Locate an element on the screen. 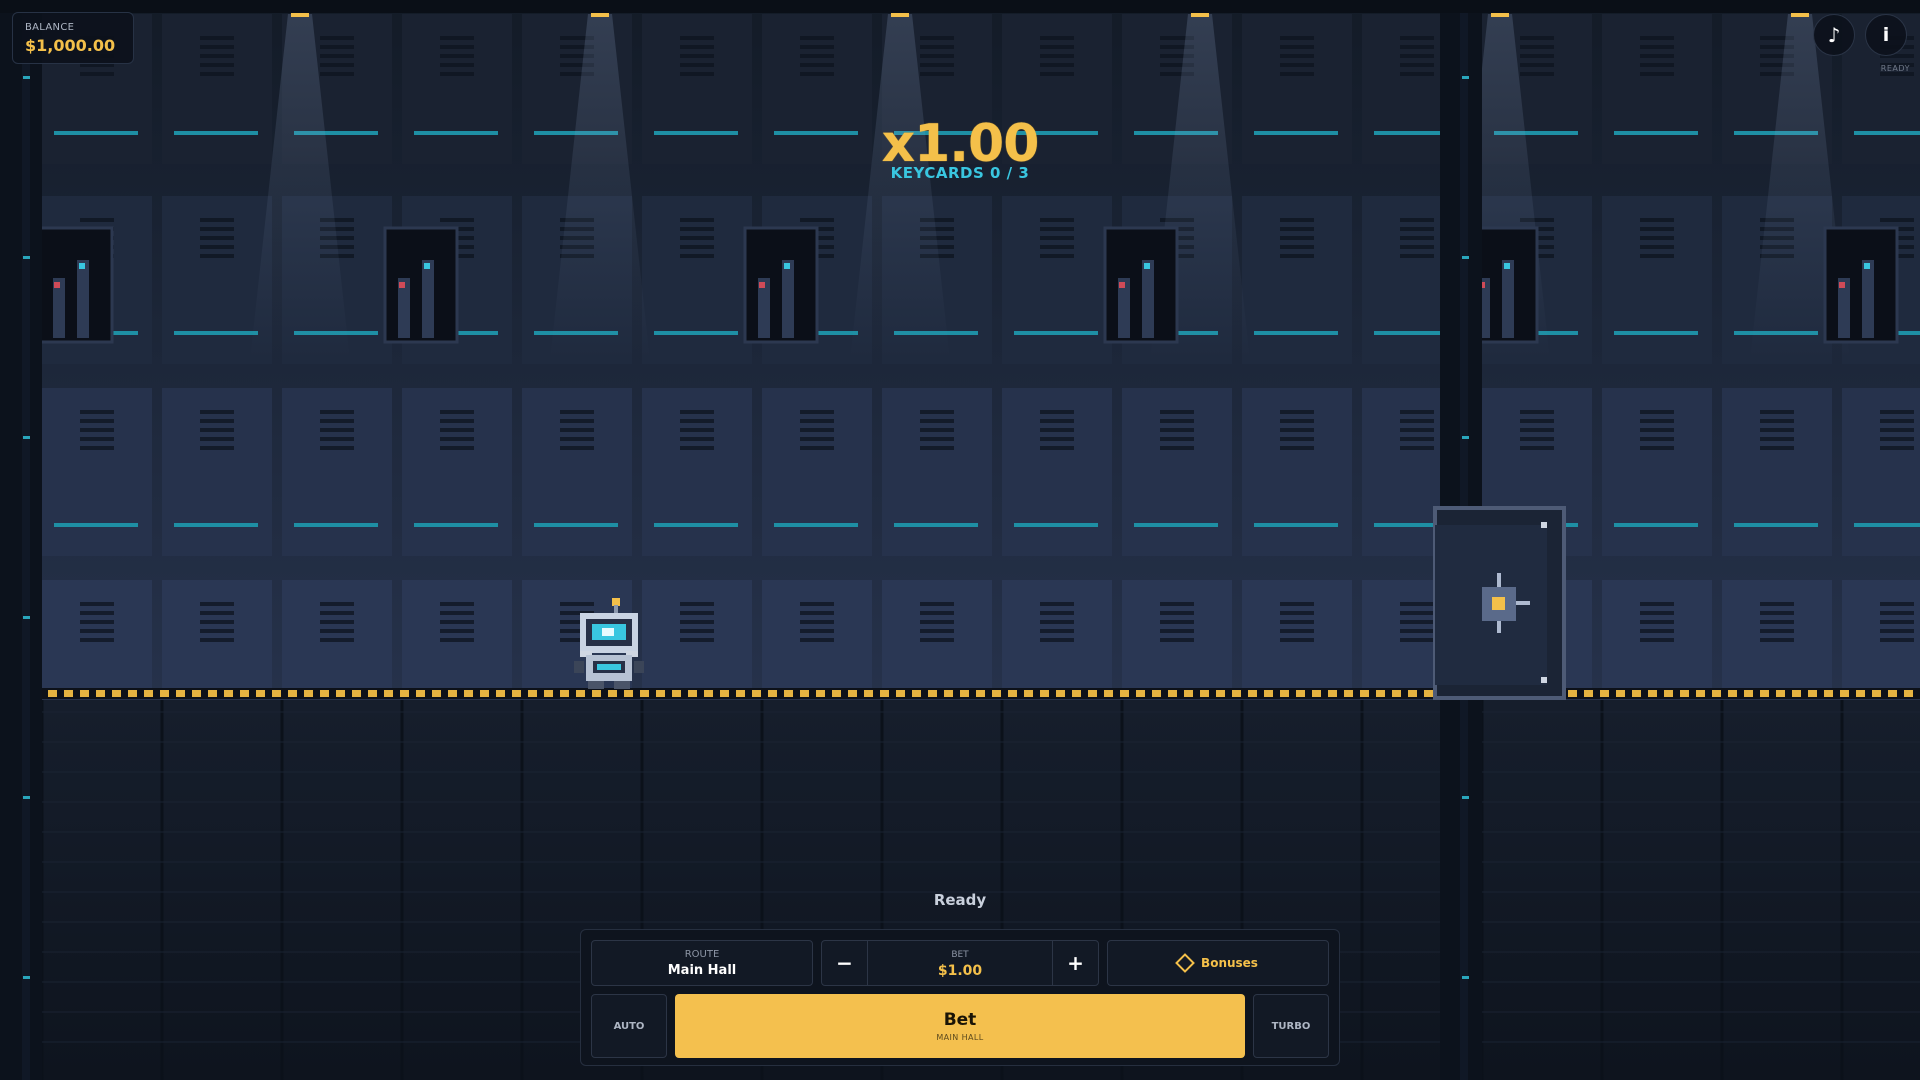  turbo-button: TURBO is located at coordinates (1291, 1026).